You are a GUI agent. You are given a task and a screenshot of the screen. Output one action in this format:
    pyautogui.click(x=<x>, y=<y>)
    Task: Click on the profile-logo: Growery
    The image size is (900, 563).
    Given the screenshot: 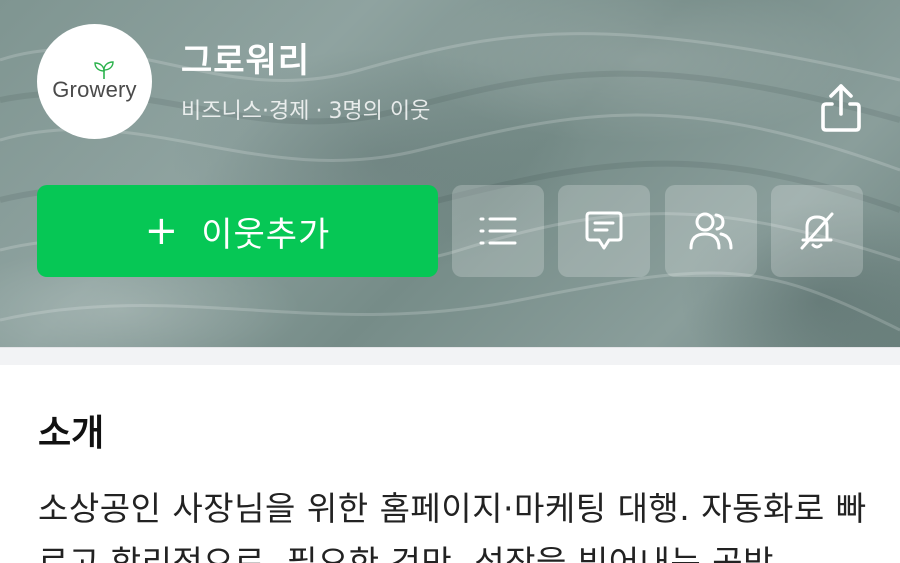 What is the action you would take?
    pyautogui.click(x=94, y=81)
    